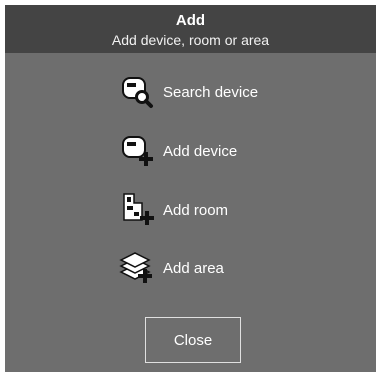 The width and height of the screenshot is (380, 374). I want to click on menu-item-add-room: Add room, so click(172, 210).